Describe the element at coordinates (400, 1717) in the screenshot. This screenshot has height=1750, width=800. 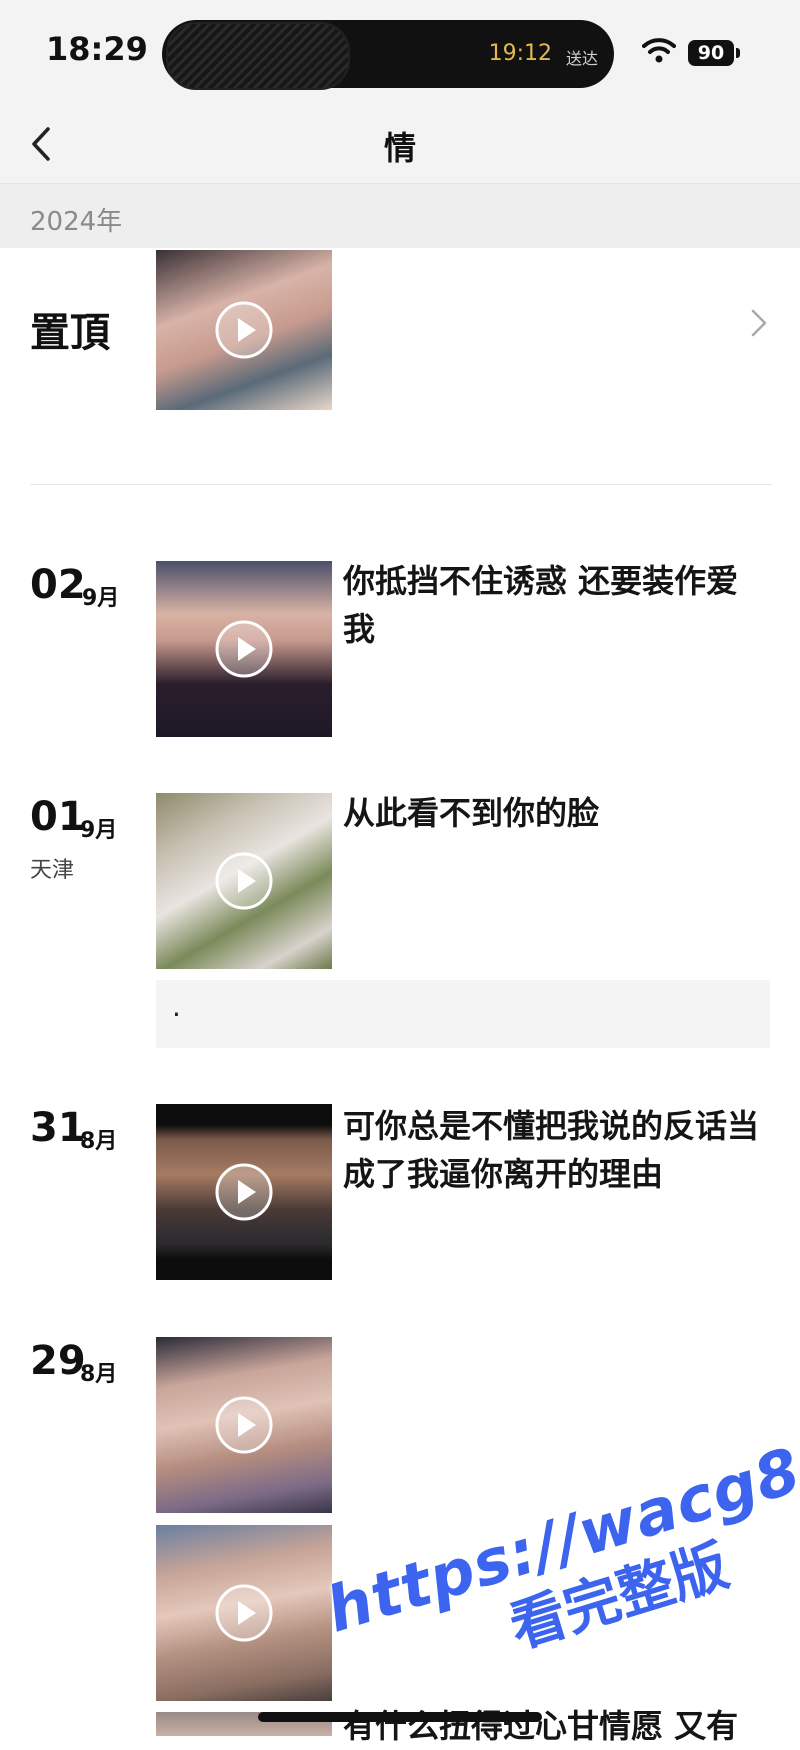
I see `home-indicator` at that location.